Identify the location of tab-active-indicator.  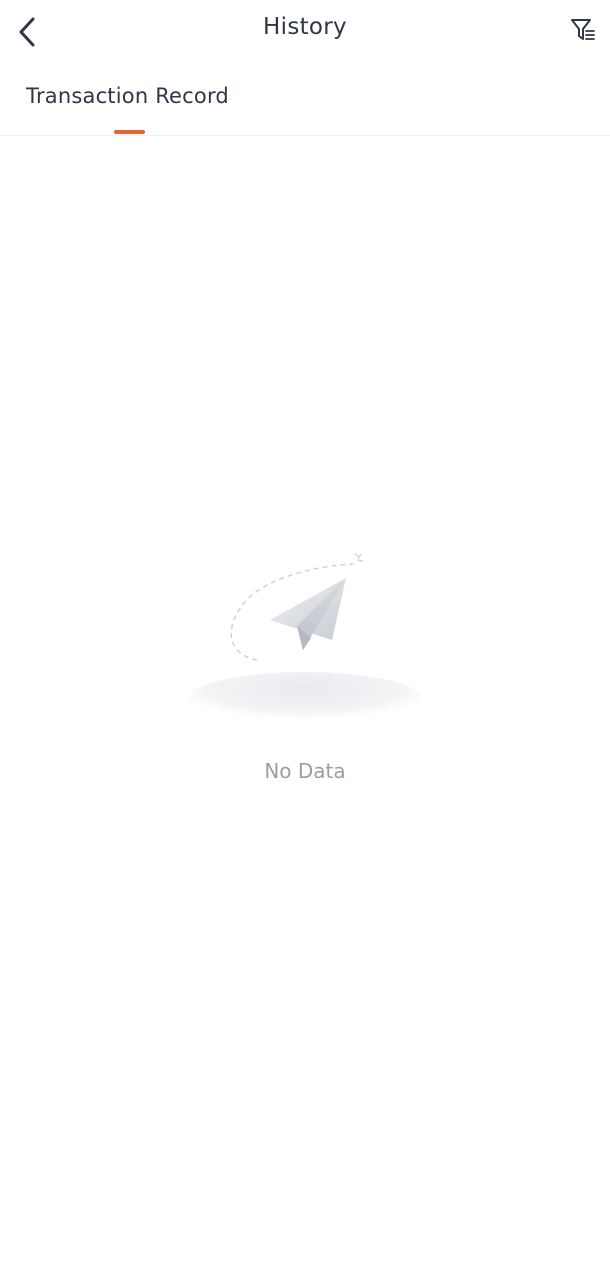
(129, 132).